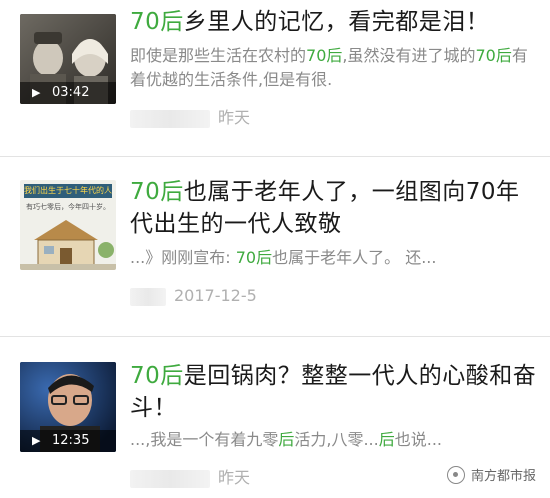 The width and height of the screenshot is (550, 498). What do you see at coordinates (68, 245) in the screenshot?
I see `house-illustration` at bounding box center [68, 245].